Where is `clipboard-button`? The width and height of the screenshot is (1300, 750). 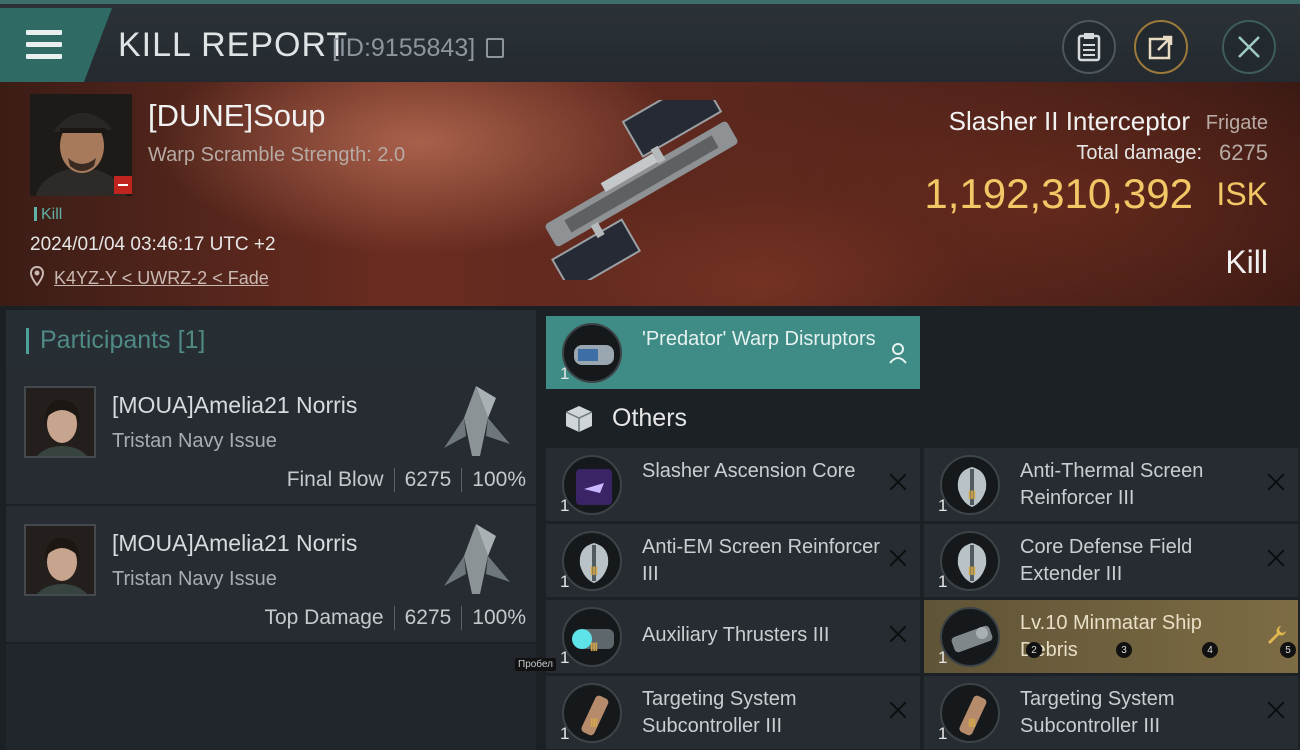 clipboard-button is located at coordinates (1089, 47).